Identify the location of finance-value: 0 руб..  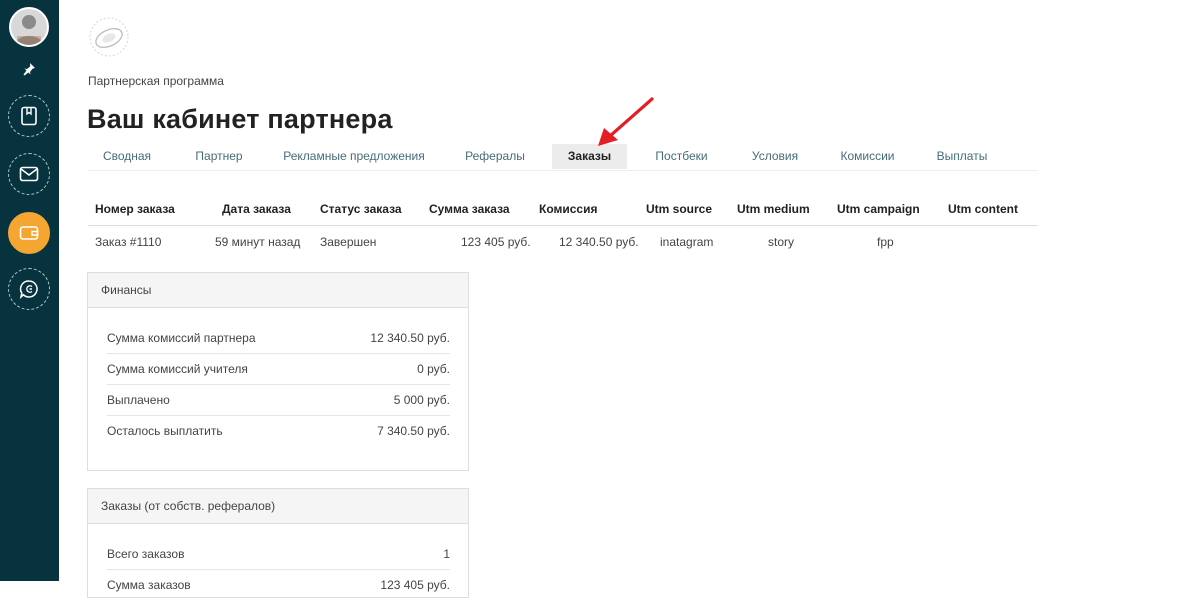
(433, 369).